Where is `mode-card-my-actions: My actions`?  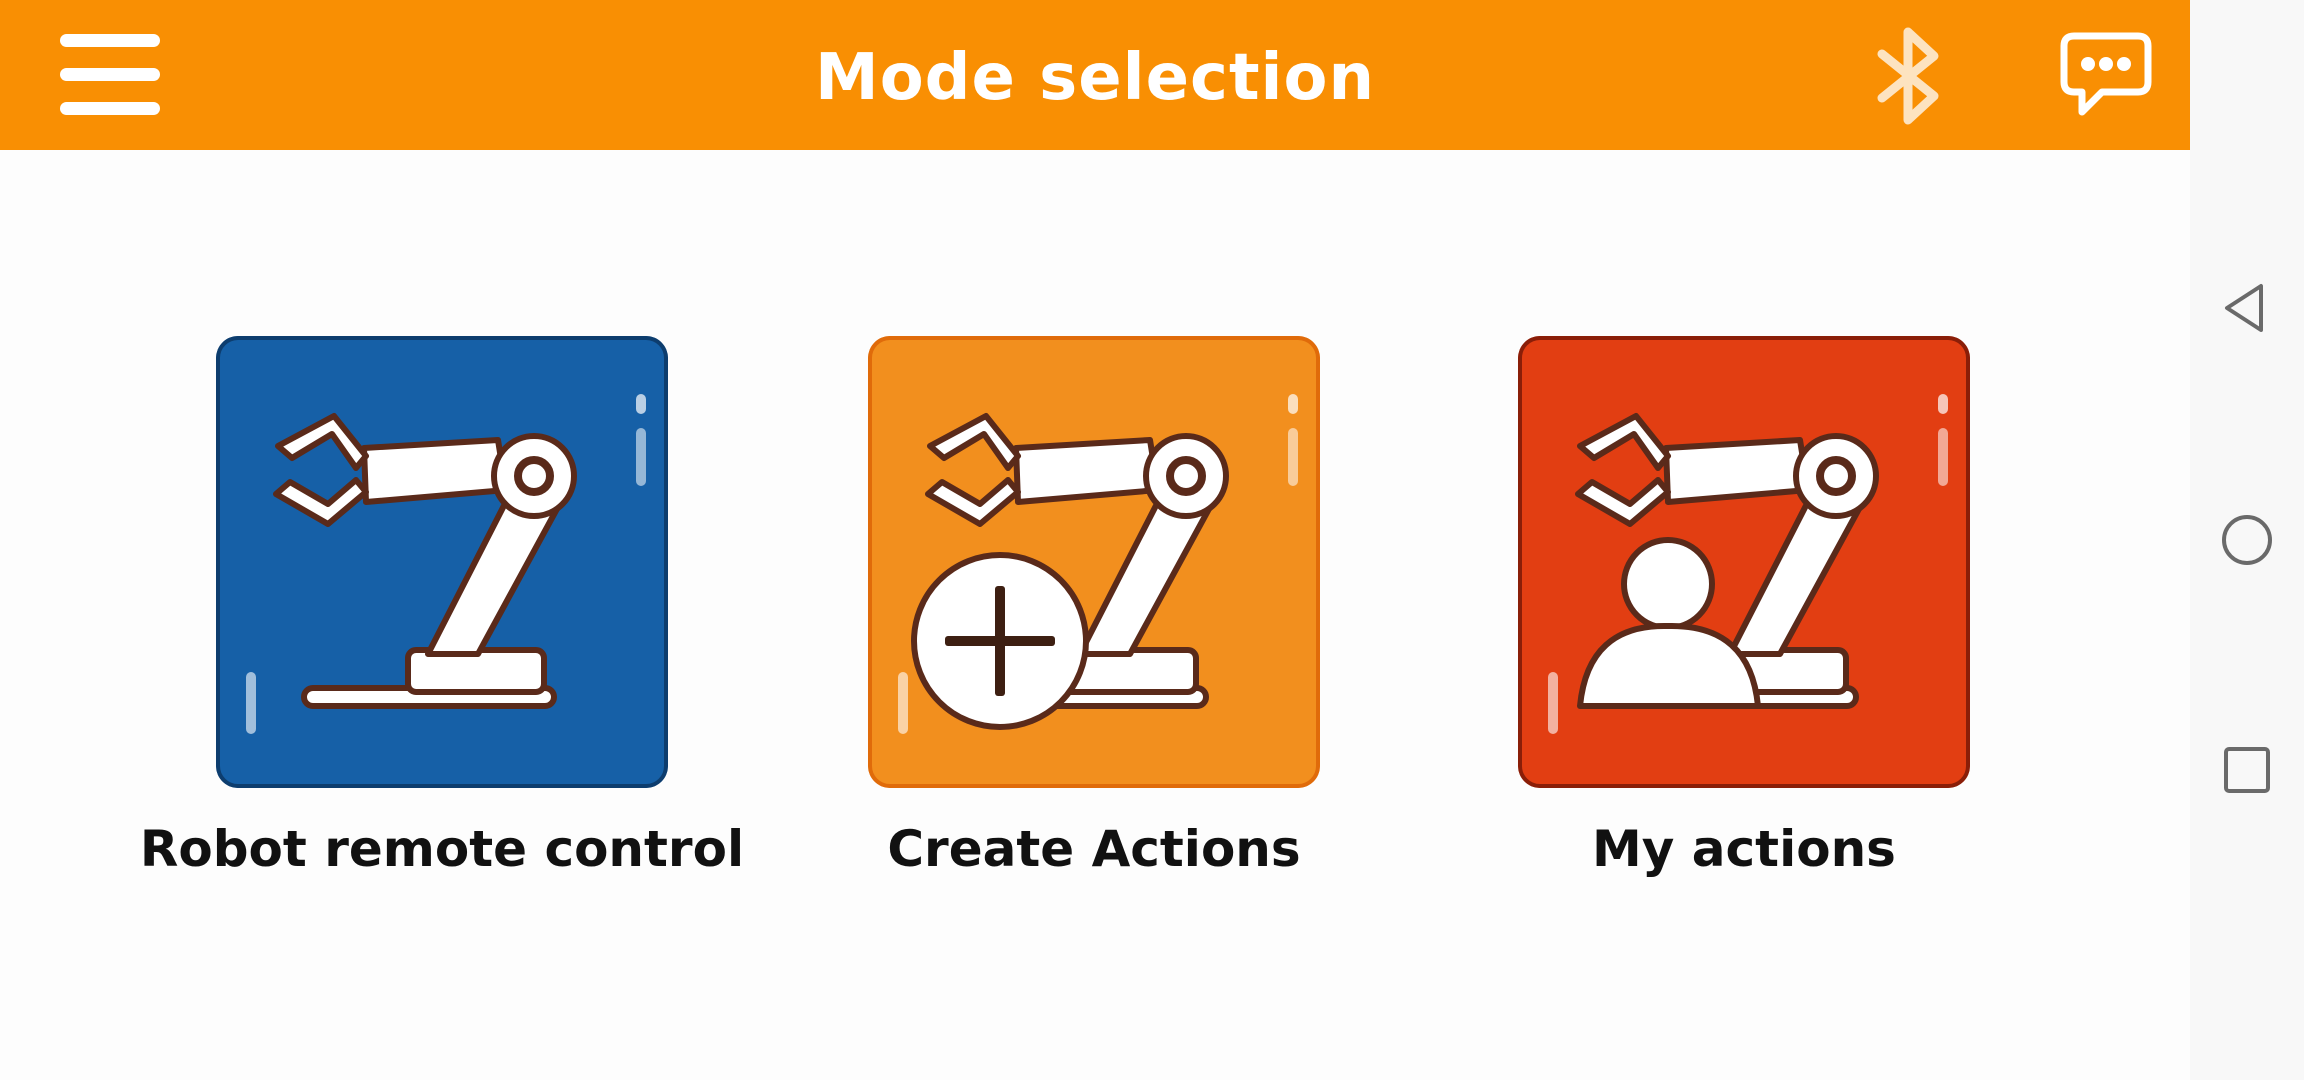 mode-card-my-actions: My actions is located at coordinates (1744, 616).